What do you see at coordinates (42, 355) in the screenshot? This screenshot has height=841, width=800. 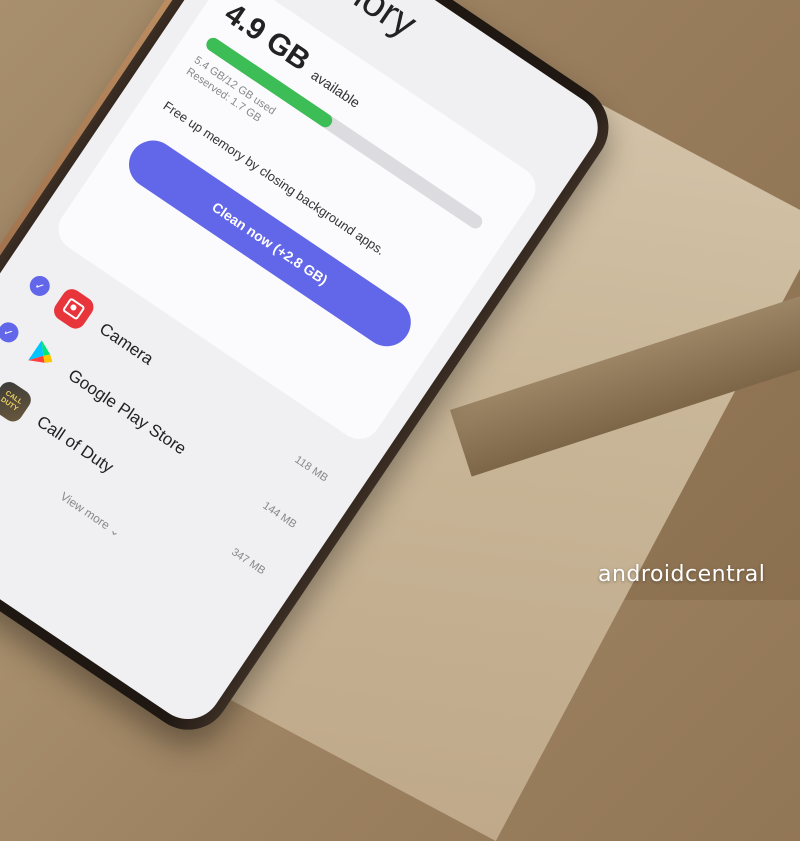 I see `play-store-icon` at bounding box center [42, 355].